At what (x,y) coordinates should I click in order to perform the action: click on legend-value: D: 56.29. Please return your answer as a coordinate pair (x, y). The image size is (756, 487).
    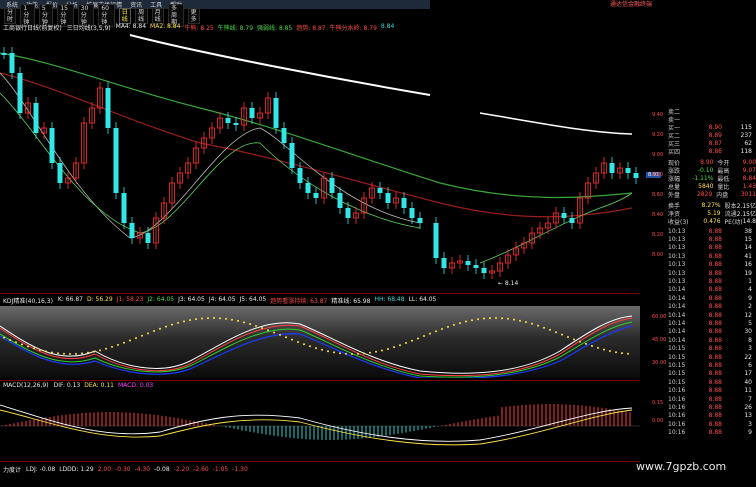
    Looking at the image, I should click on (99, 299).